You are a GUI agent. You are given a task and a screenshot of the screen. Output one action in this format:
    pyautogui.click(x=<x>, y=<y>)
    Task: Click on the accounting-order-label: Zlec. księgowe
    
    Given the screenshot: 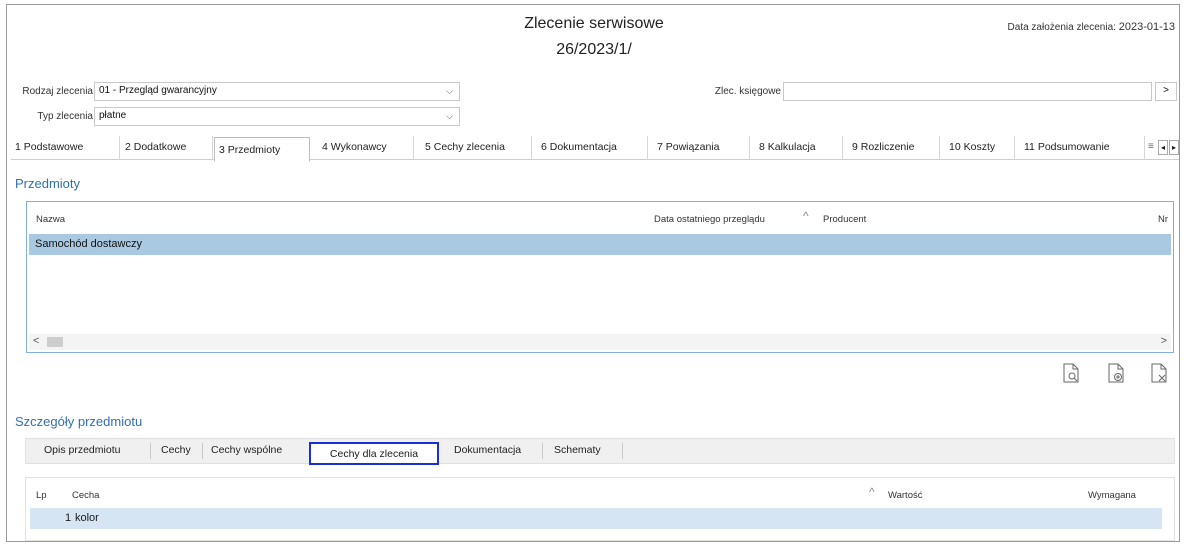 What is the action you would take?
    pyautogui.click(x=747, y=91)
    